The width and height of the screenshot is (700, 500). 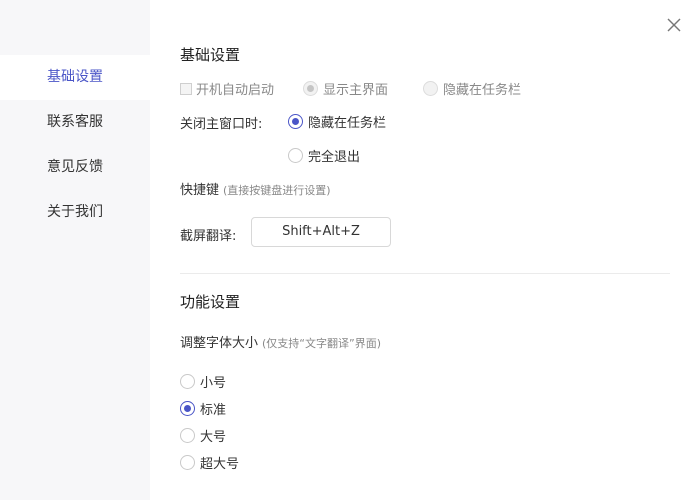 I want to click on font-size-large-radio: 大号, so click(x=203, y=435).